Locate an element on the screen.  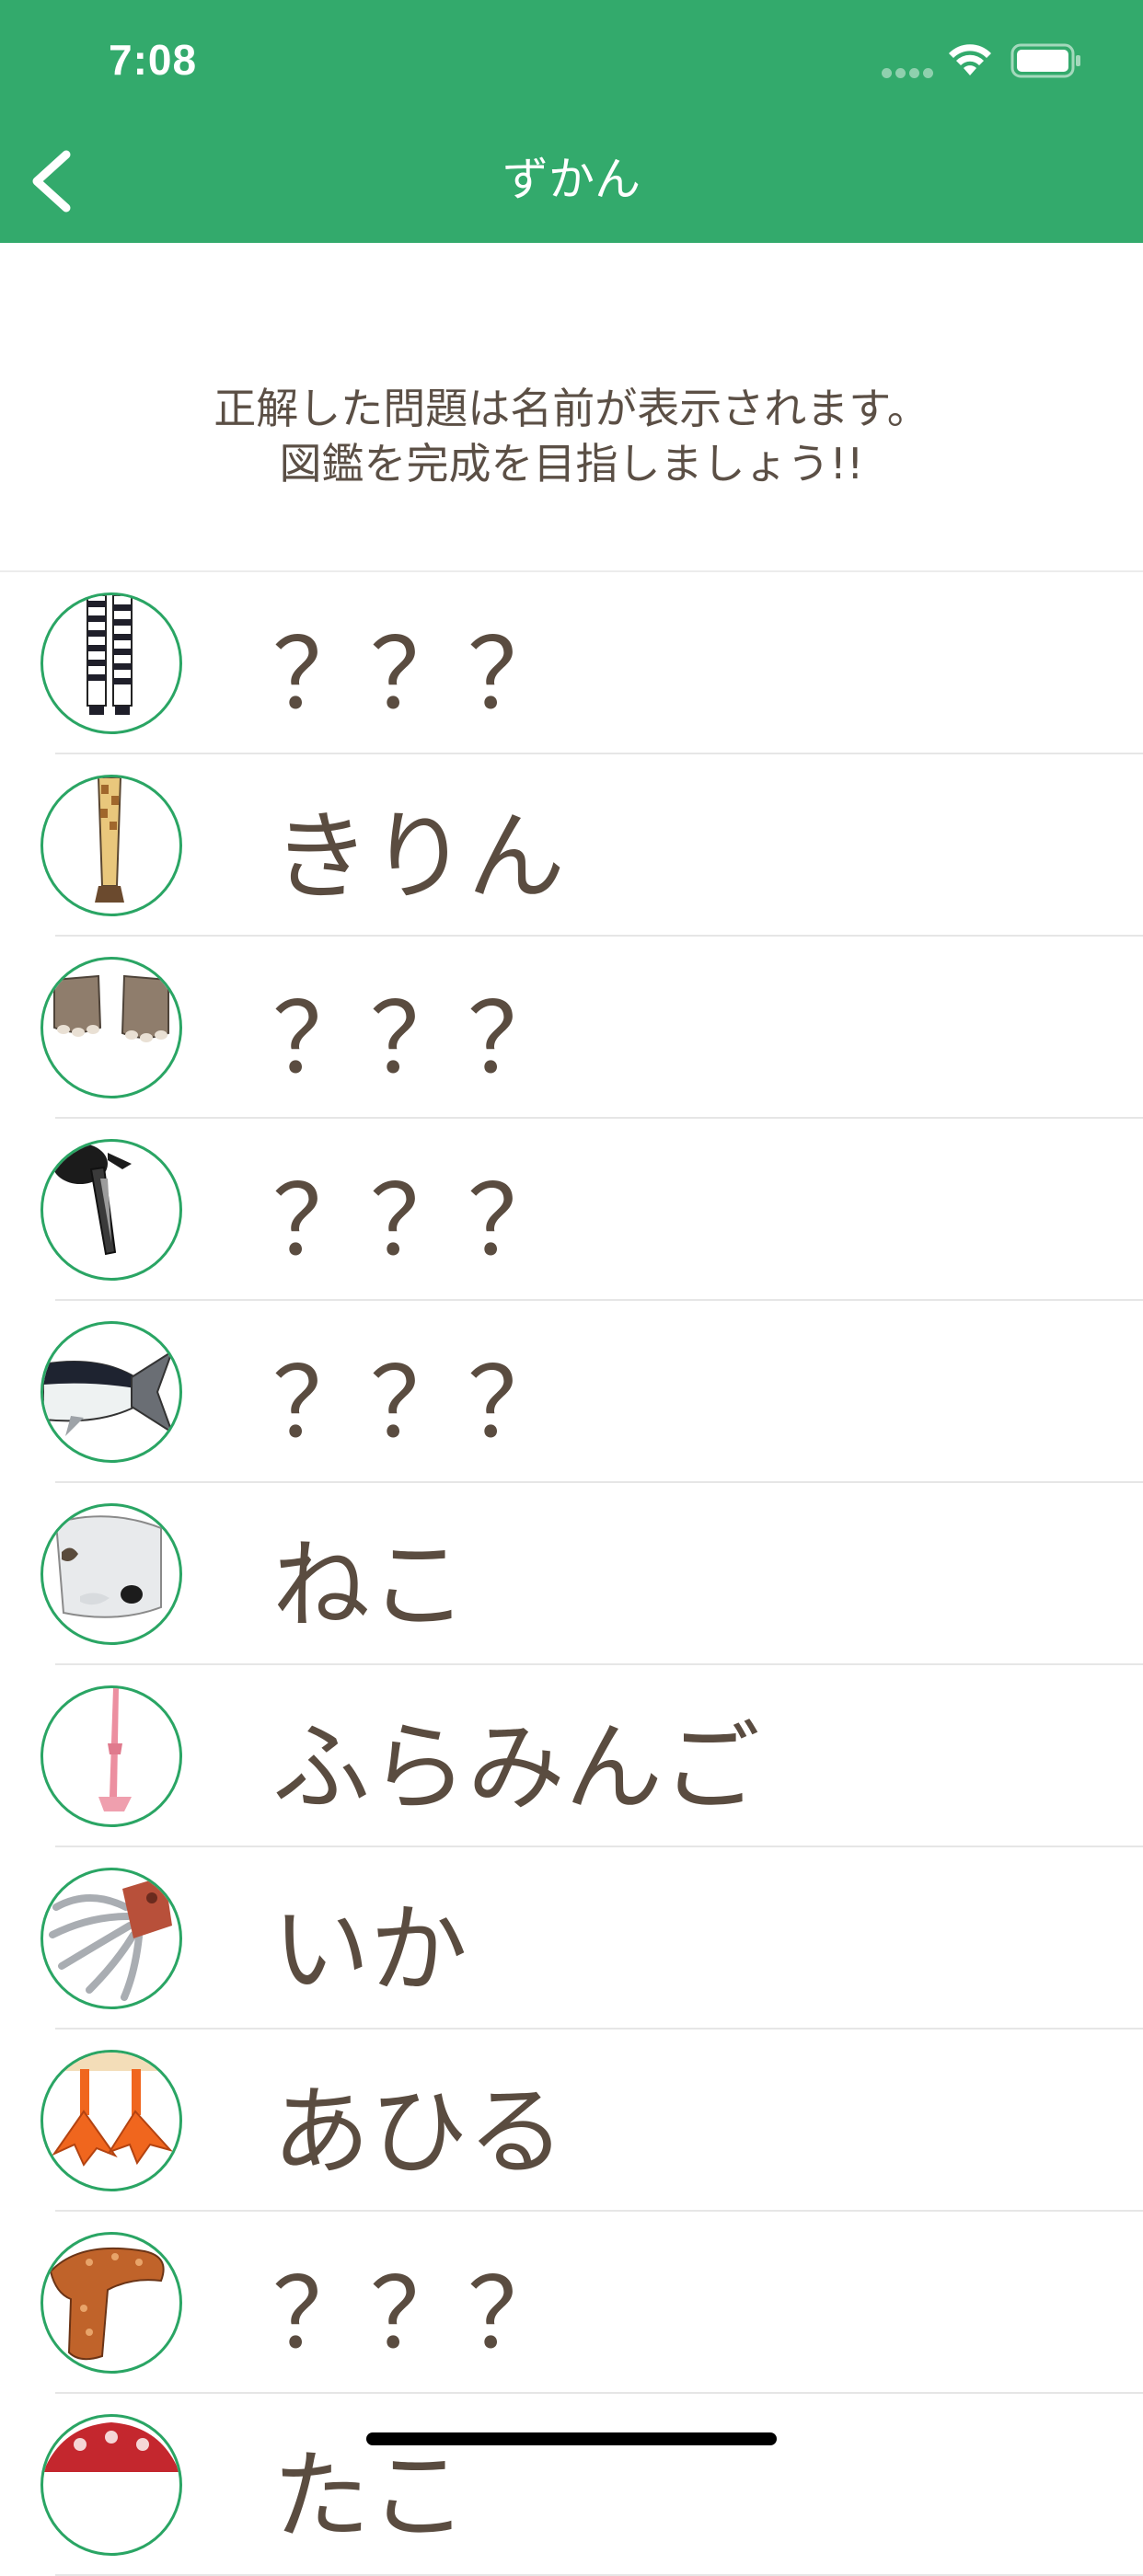
animal-name: きりん is located at coordinates (418, 857).